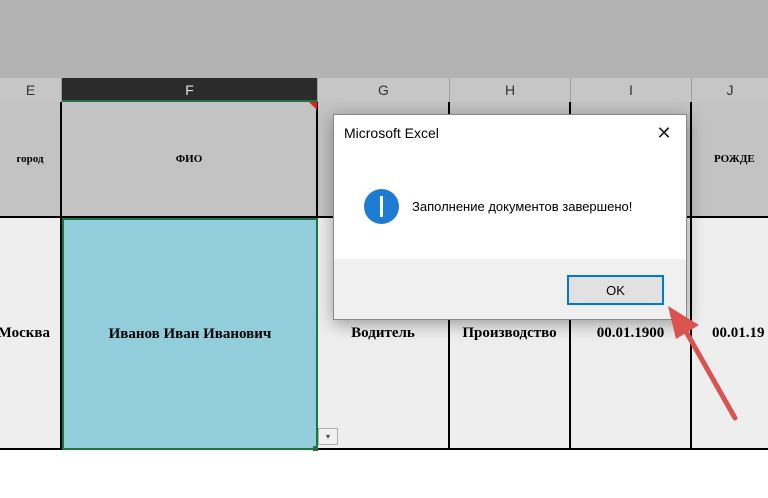 The height and width of the screenshot is (498, 768). What do you see at coordinates (730, 90) in the screenshot?
I see `column-header-j: J` at bounding box center [730, 90].